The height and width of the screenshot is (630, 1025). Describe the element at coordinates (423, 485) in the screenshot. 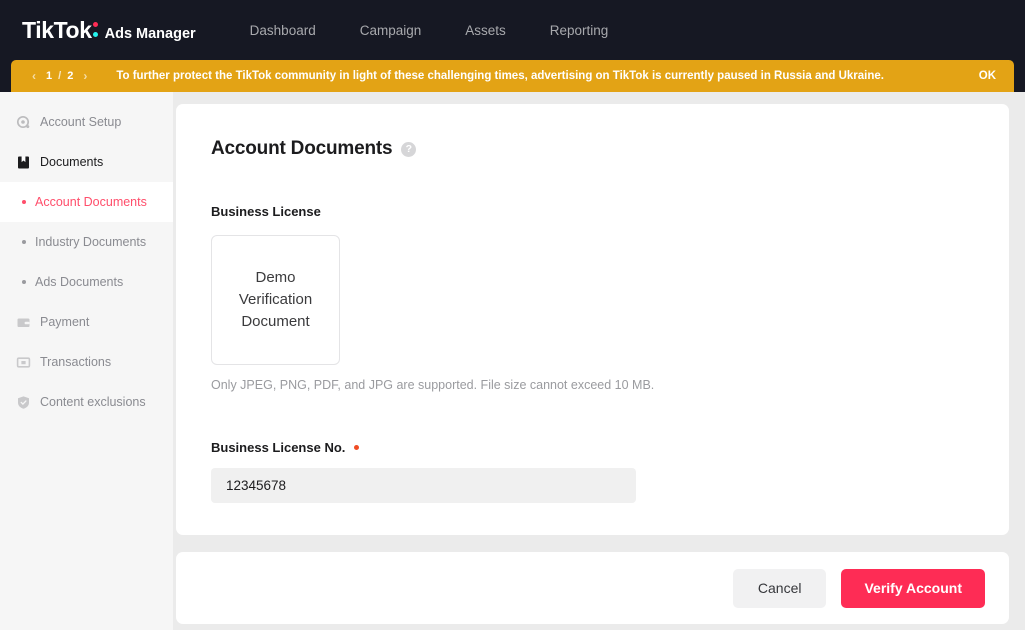

I see `business-license-no-input` at that location.